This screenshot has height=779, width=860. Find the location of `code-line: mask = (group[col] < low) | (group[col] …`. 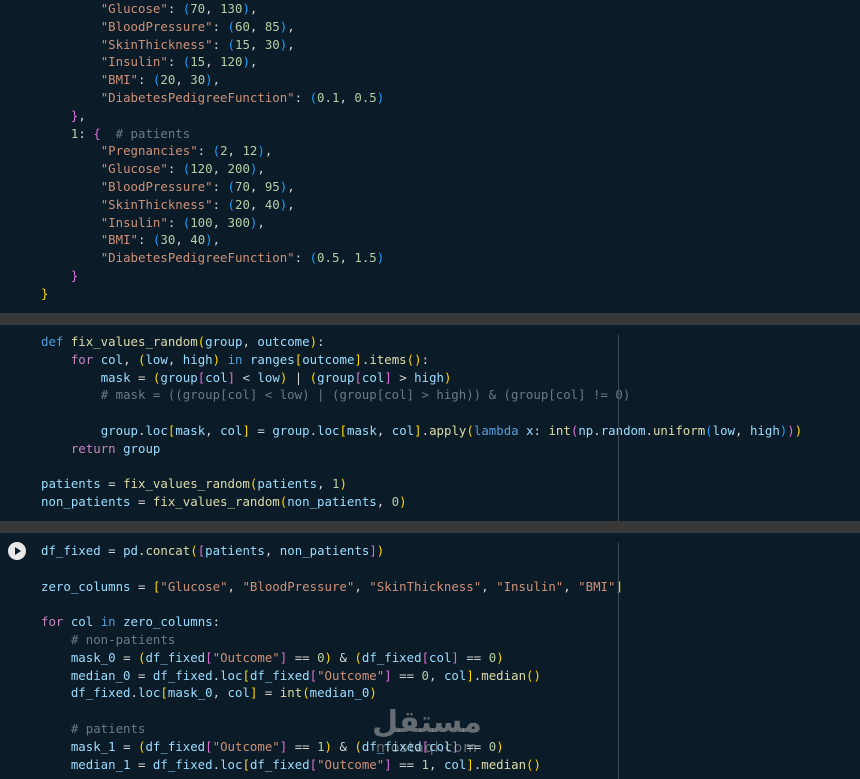

code-line: mask = (group[col] < low) | (group[col] … is located at coordinates (421, 378).